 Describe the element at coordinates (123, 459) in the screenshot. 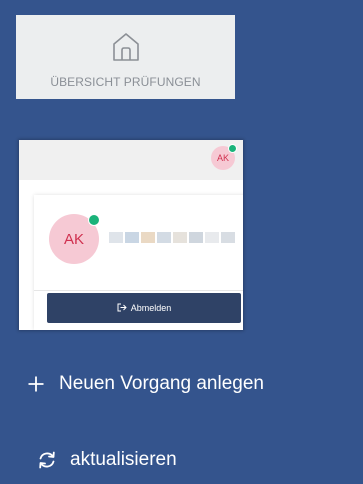

I see `refresh-label: aktualisieren` at that location.